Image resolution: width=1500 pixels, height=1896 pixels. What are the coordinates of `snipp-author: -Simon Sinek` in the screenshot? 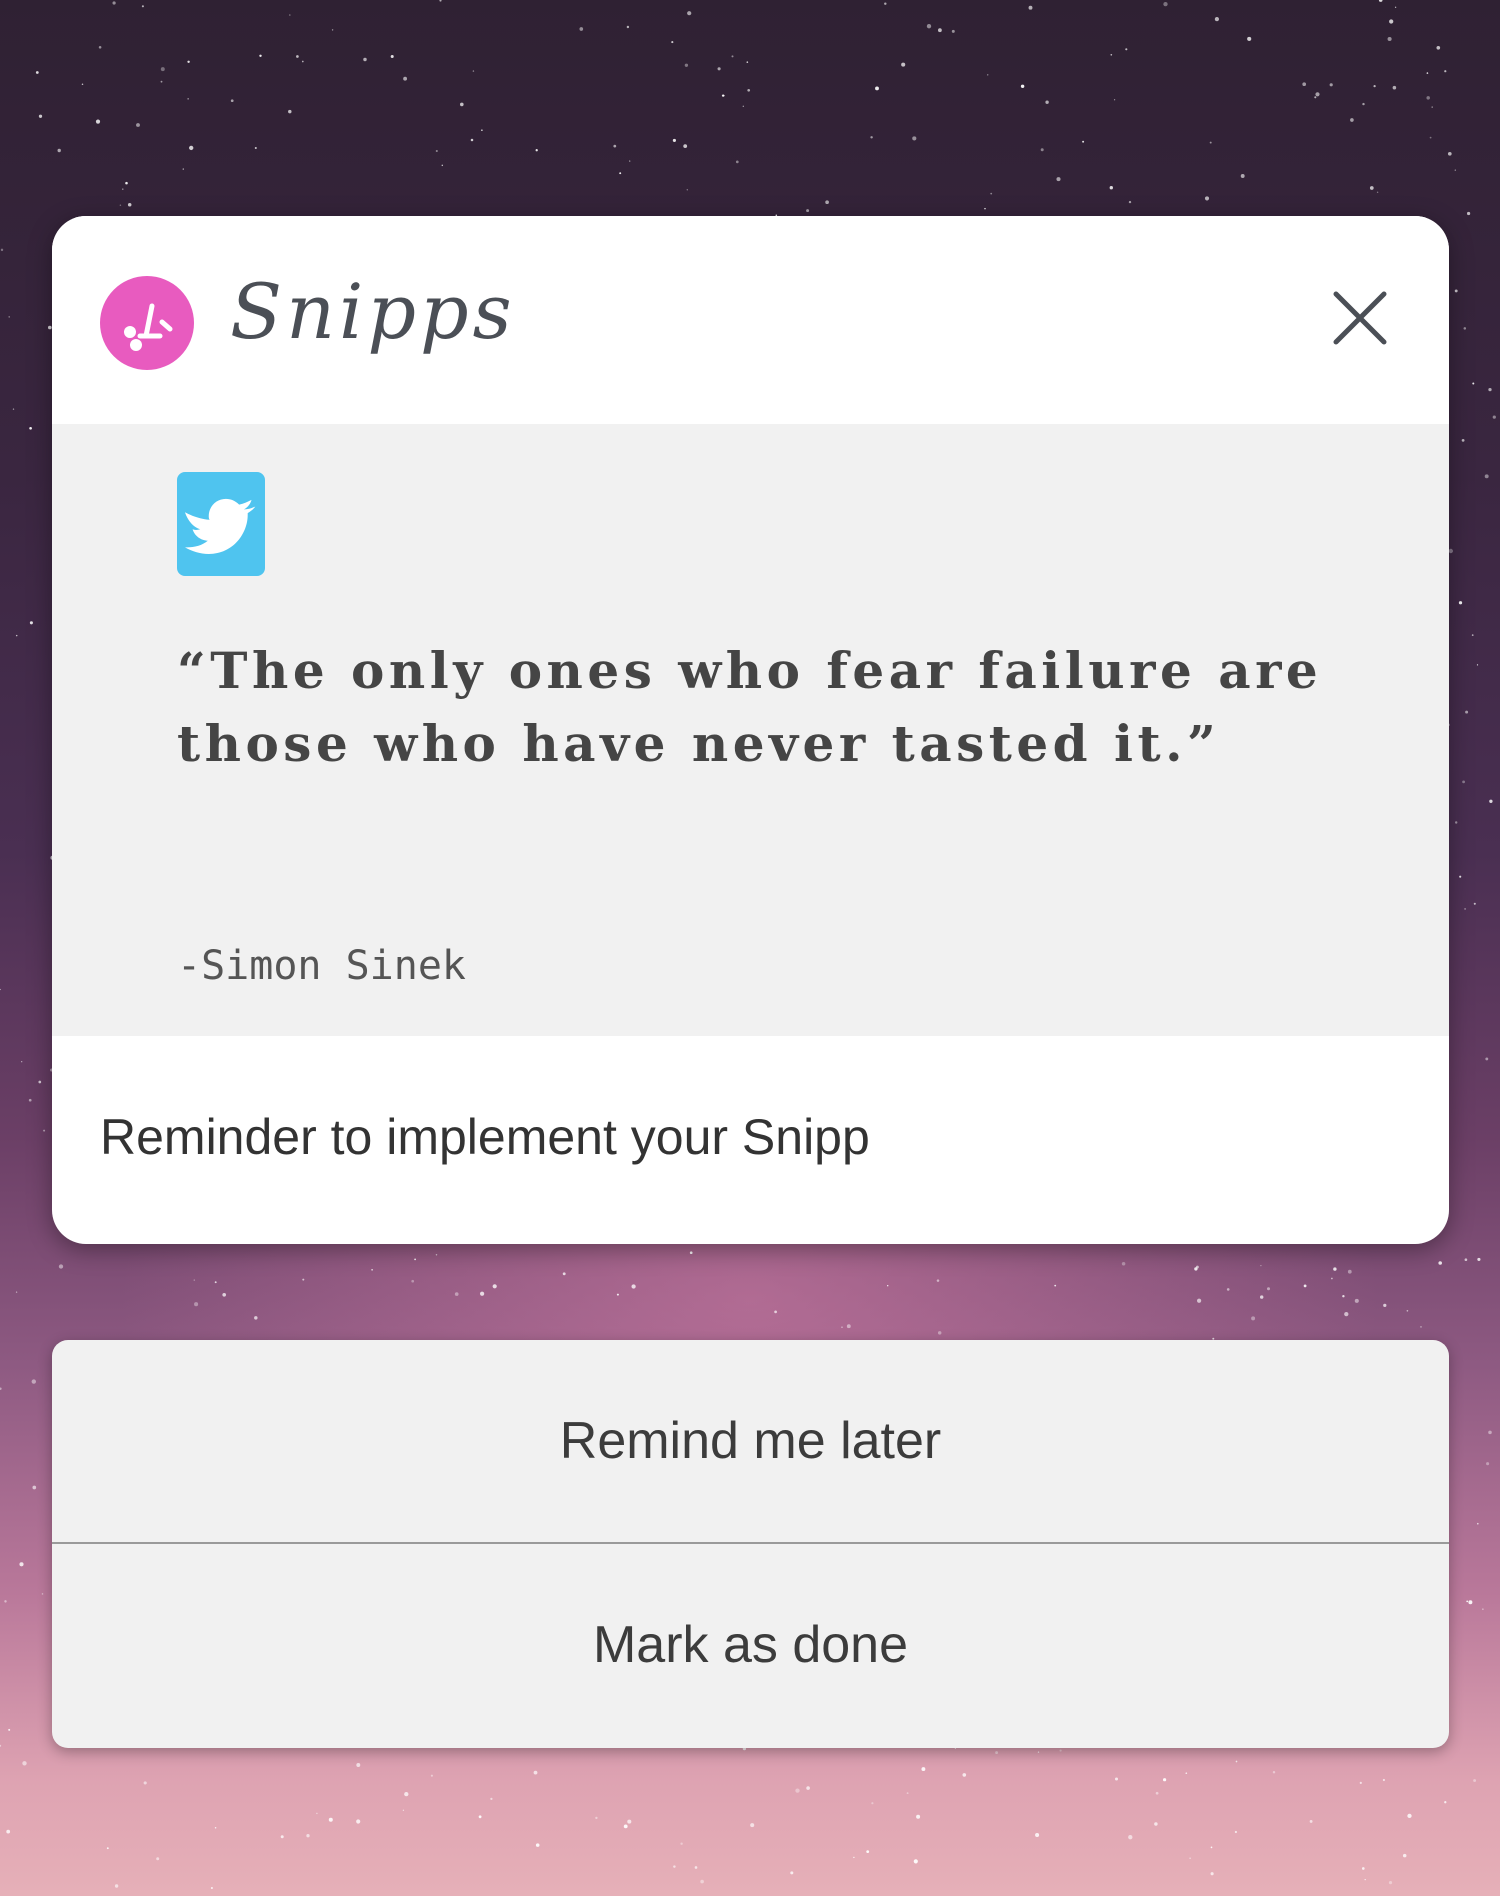 It's located at (321, 966).